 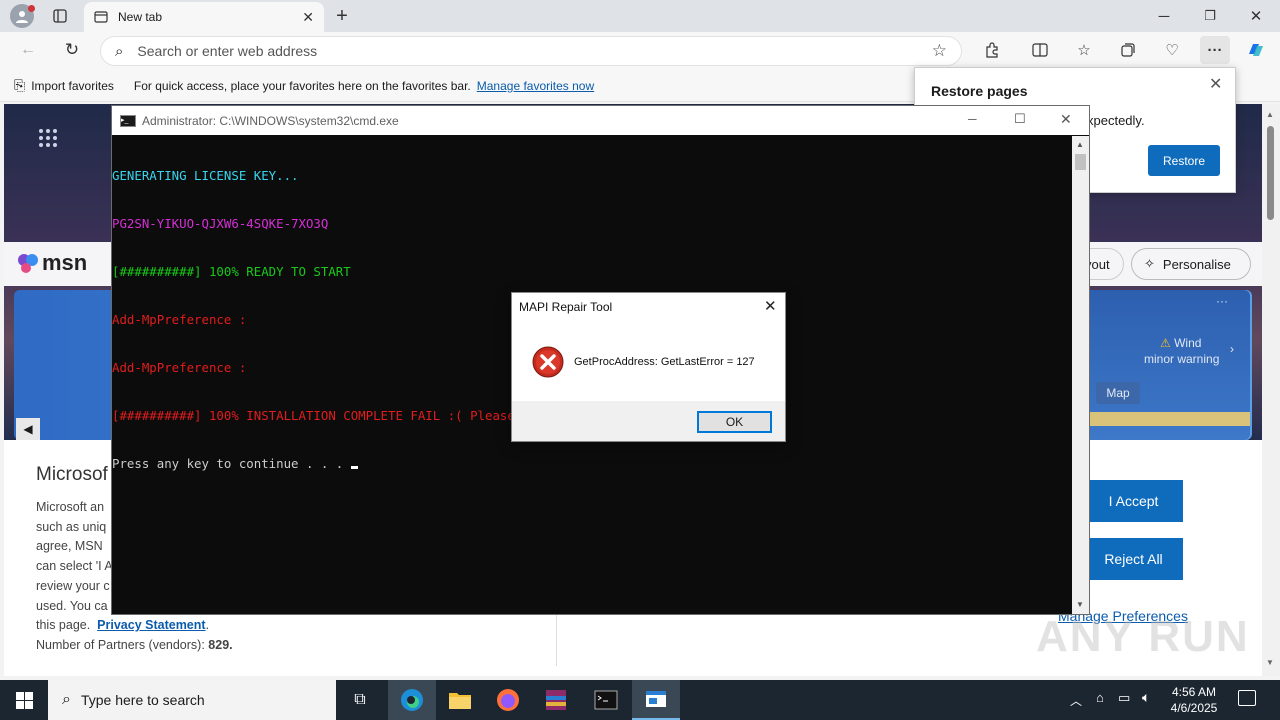 I want to click on taskbar-terminal, so click(x=606, y=700).